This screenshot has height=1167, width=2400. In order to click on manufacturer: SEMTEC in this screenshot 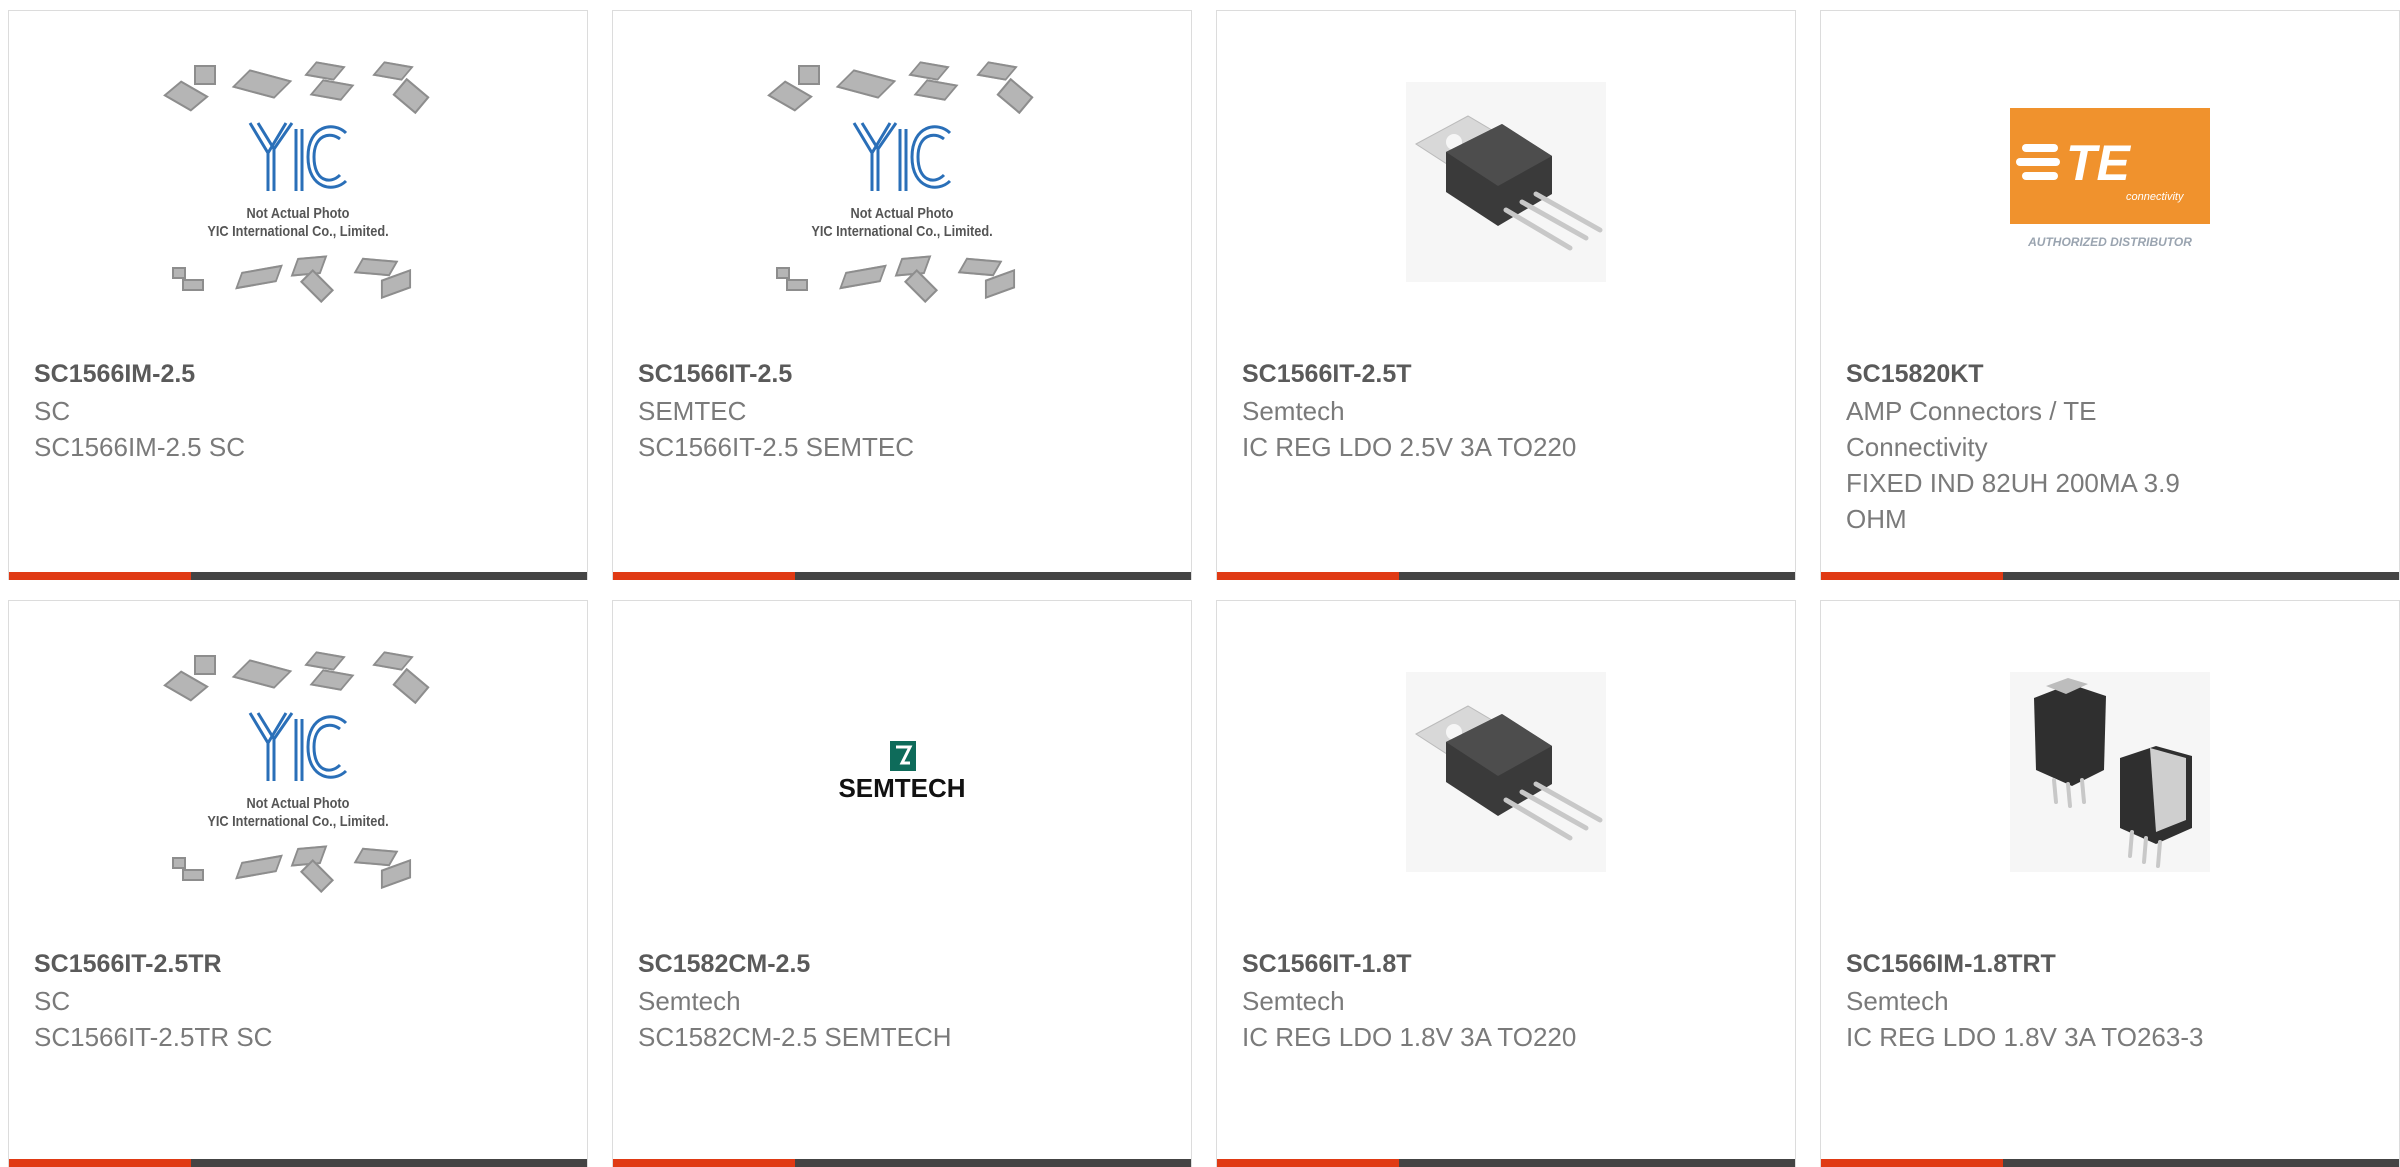, I will do `click(692, 411)`.